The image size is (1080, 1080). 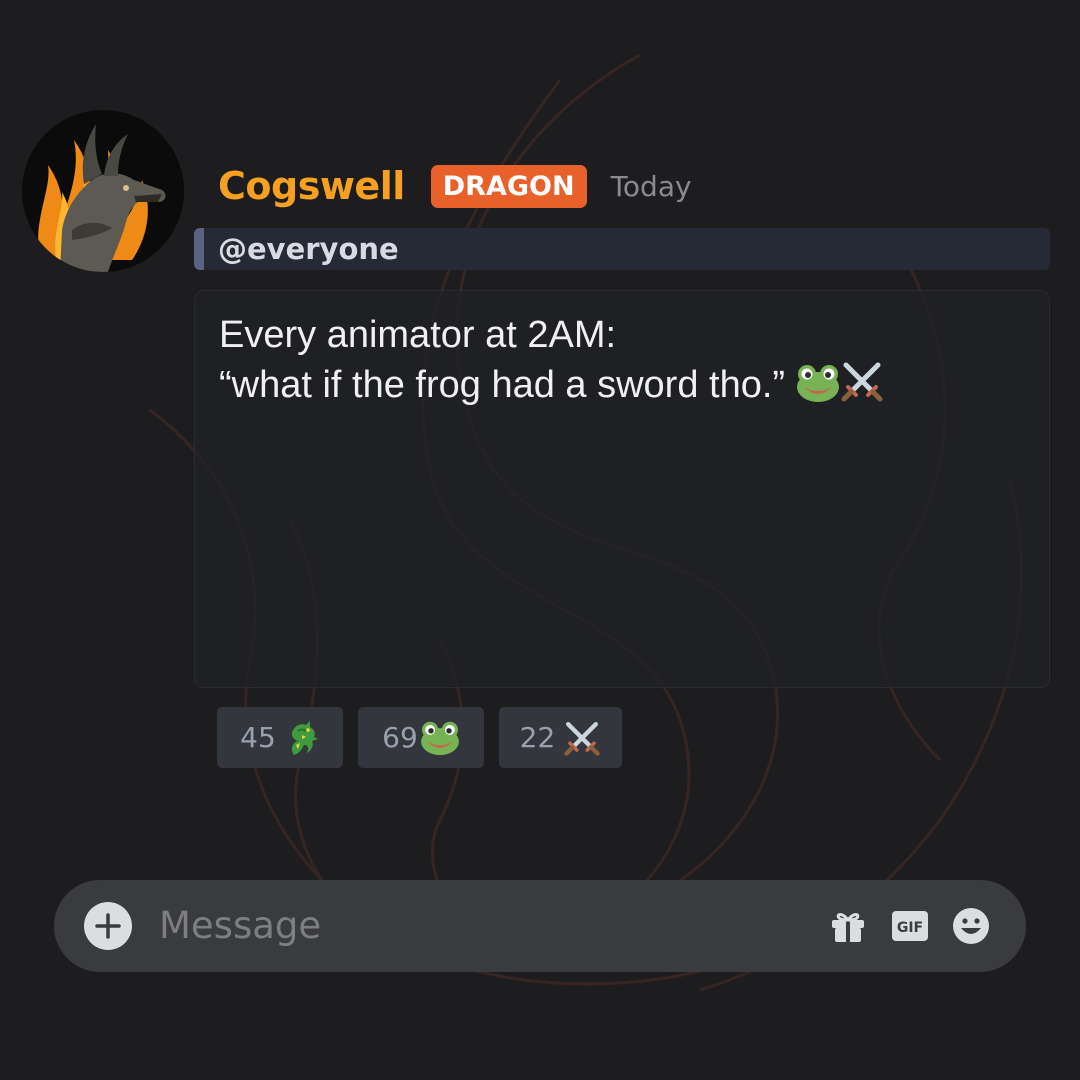 I want to click on emoji-button, so click(x=971, y=926).